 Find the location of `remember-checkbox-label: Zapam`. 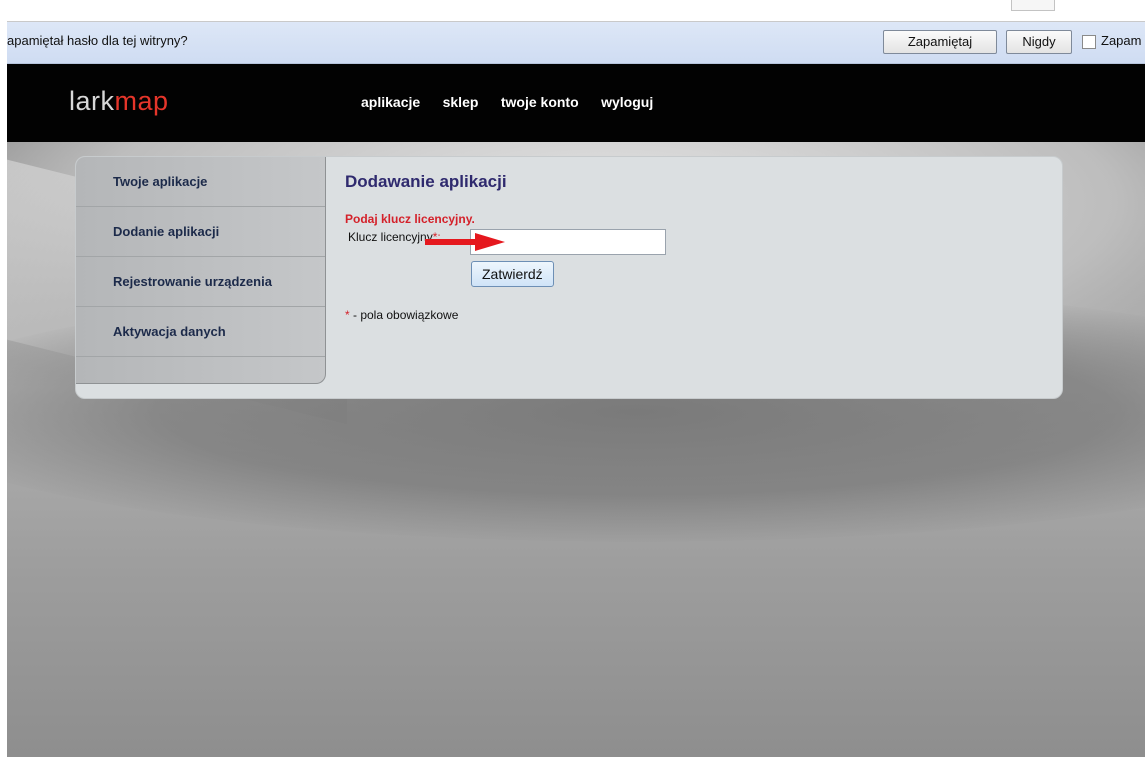

remember-checkbox-label: Zapam is located at coordinates (1121, 40).